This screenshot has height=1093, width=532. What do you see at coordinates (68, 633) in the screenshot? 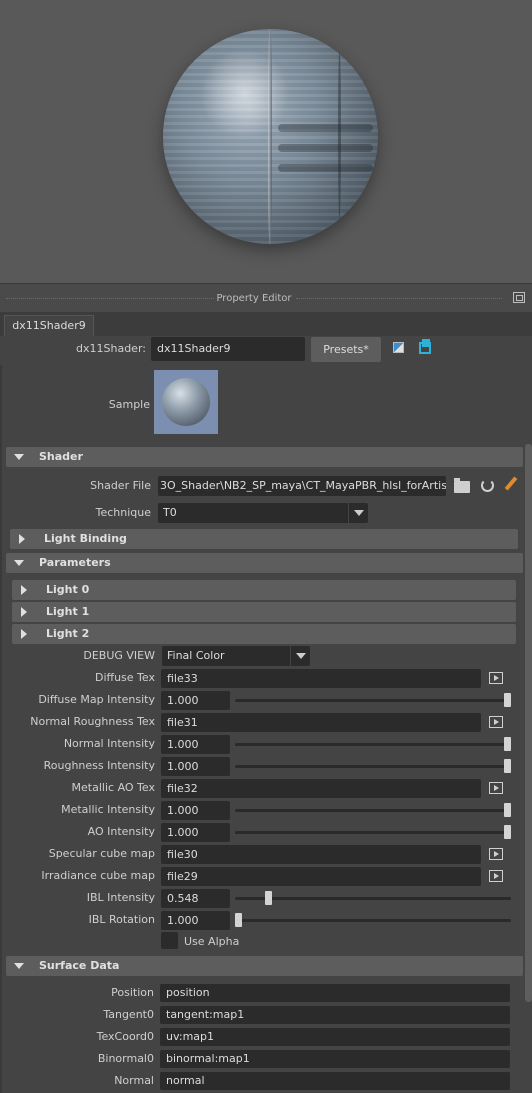
I see `light-2-title: Light 2` at bounding box center [68, 633].